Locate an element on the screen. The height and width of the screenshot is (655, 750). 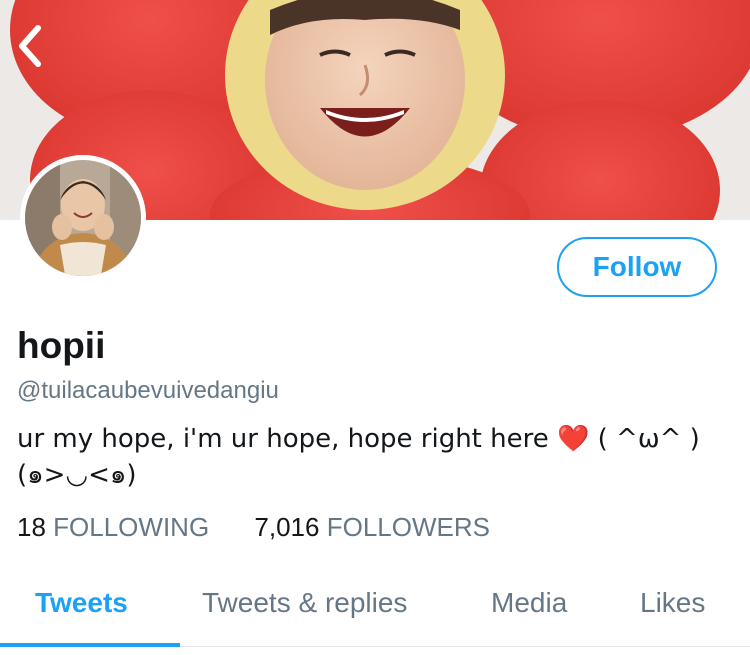
bio-kaomoji: ( ^ω^ ) is located at coordinates (648, 439).